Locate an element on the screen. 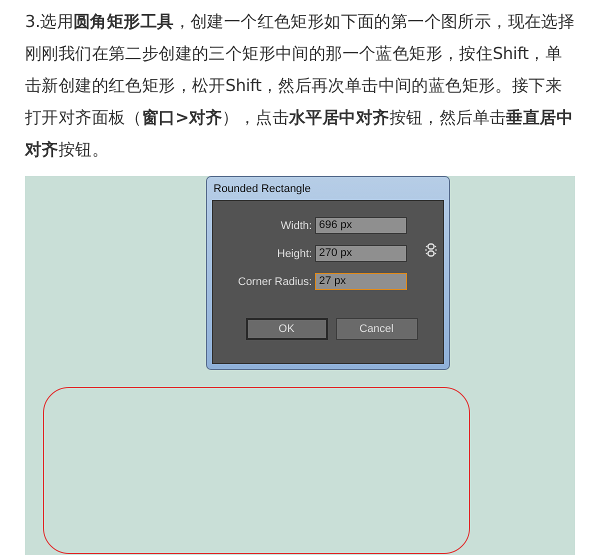 This screenshot has height=555, width=600. field-label: Width: is located at coordinates (296, 226).